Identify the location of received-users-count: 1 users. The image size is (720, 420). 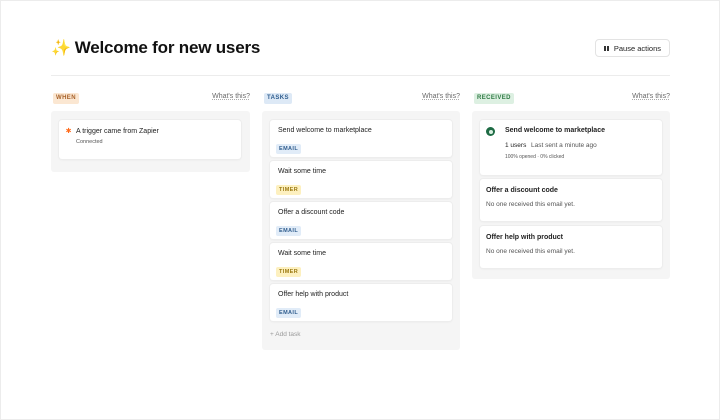
(516, 145).